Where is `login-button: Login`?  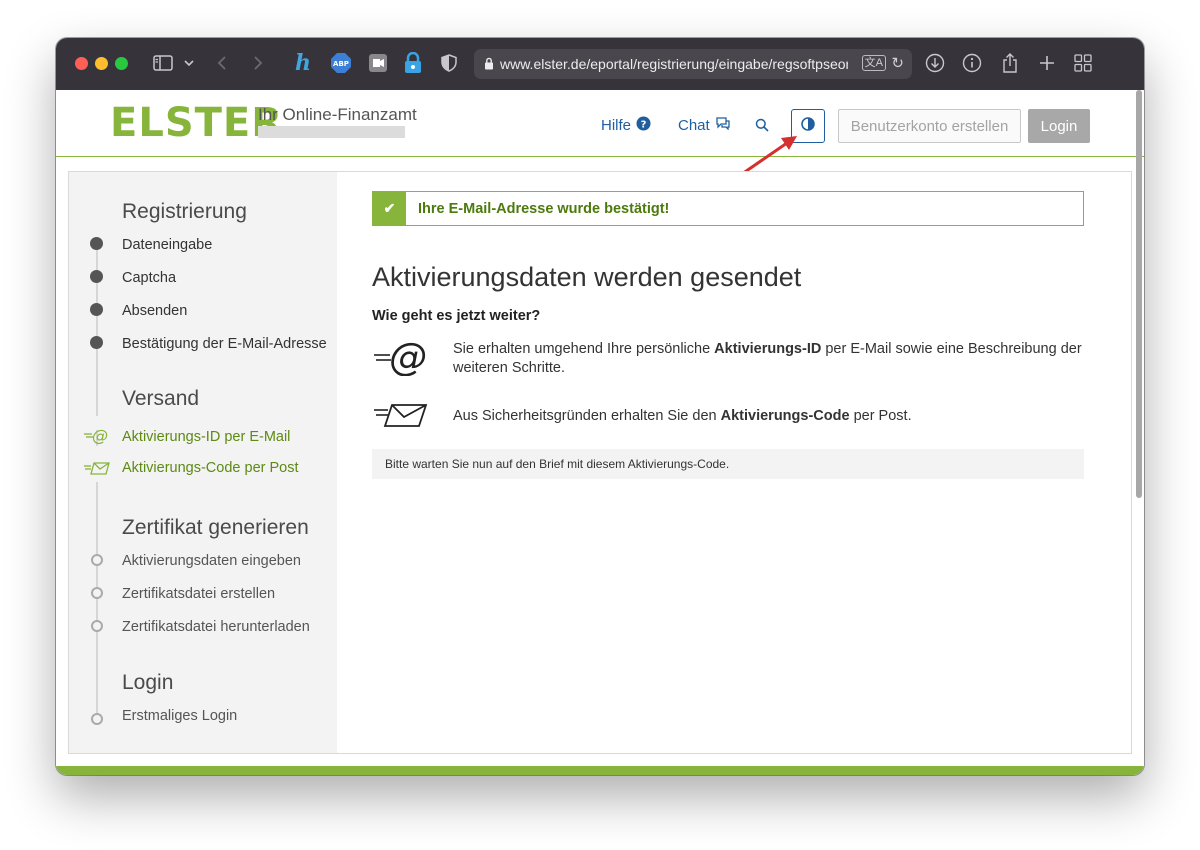 login-button: Login is located at coordinates (1059, 126).